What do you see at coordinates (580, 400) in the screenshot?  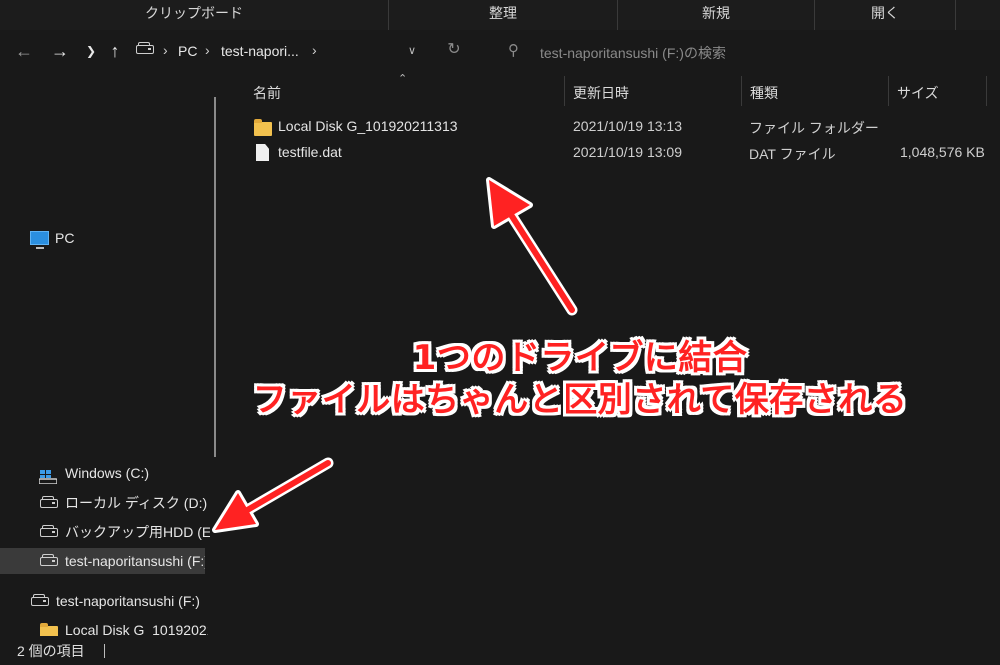 I see `annotation-line-2: ファイルはちゃんと区別されて保存される` at bounding box center [580, 400].